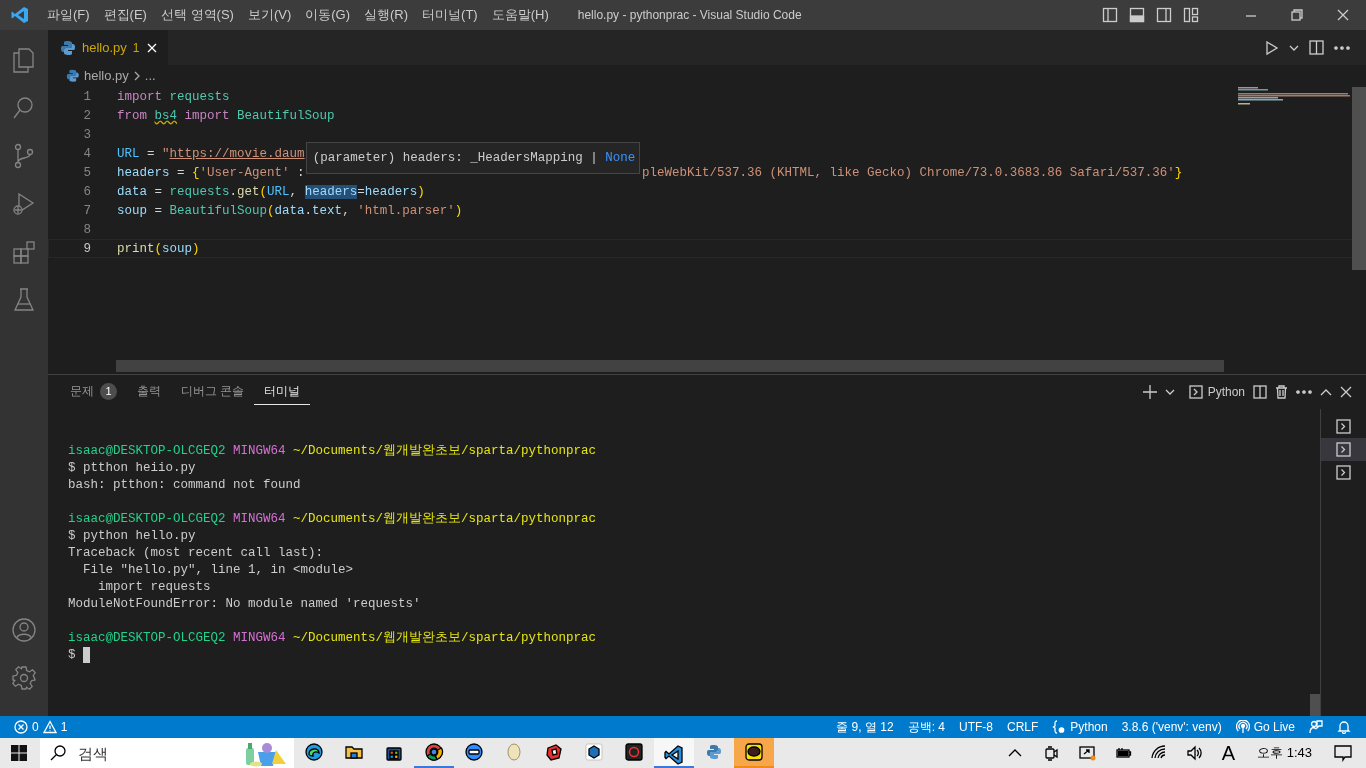 This screenshot has height=768, width=1366. I want to click on menu-item: 실행(R), so click(386, 15).